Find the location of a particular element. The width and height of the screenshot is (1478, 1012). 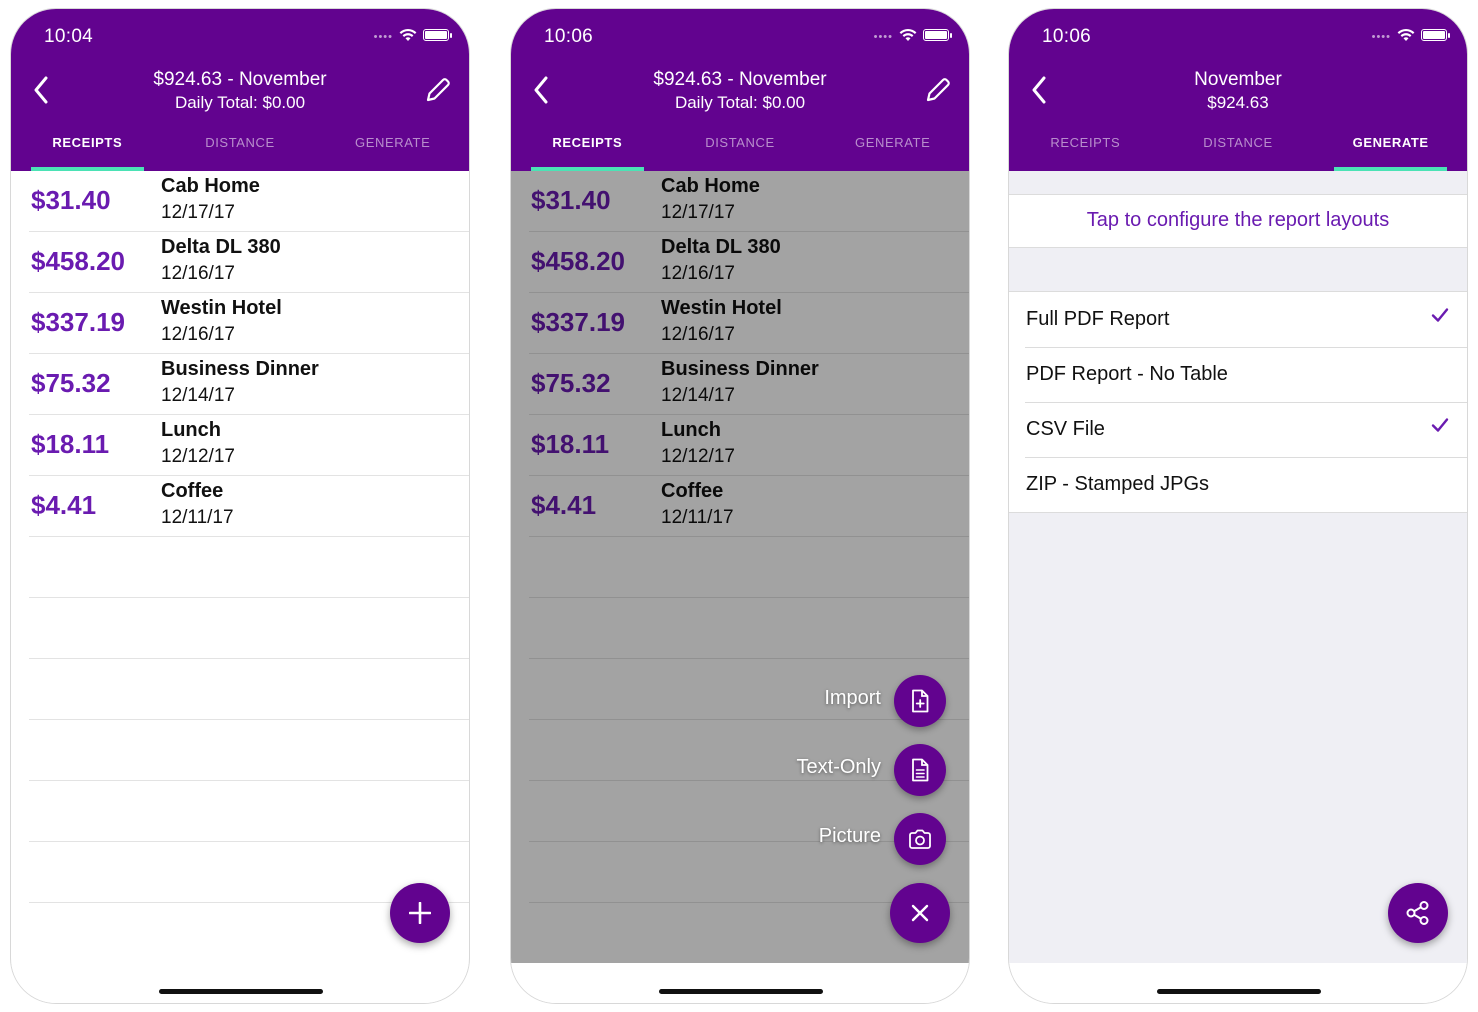

import-label: Import is located at coordinates (852, 698).